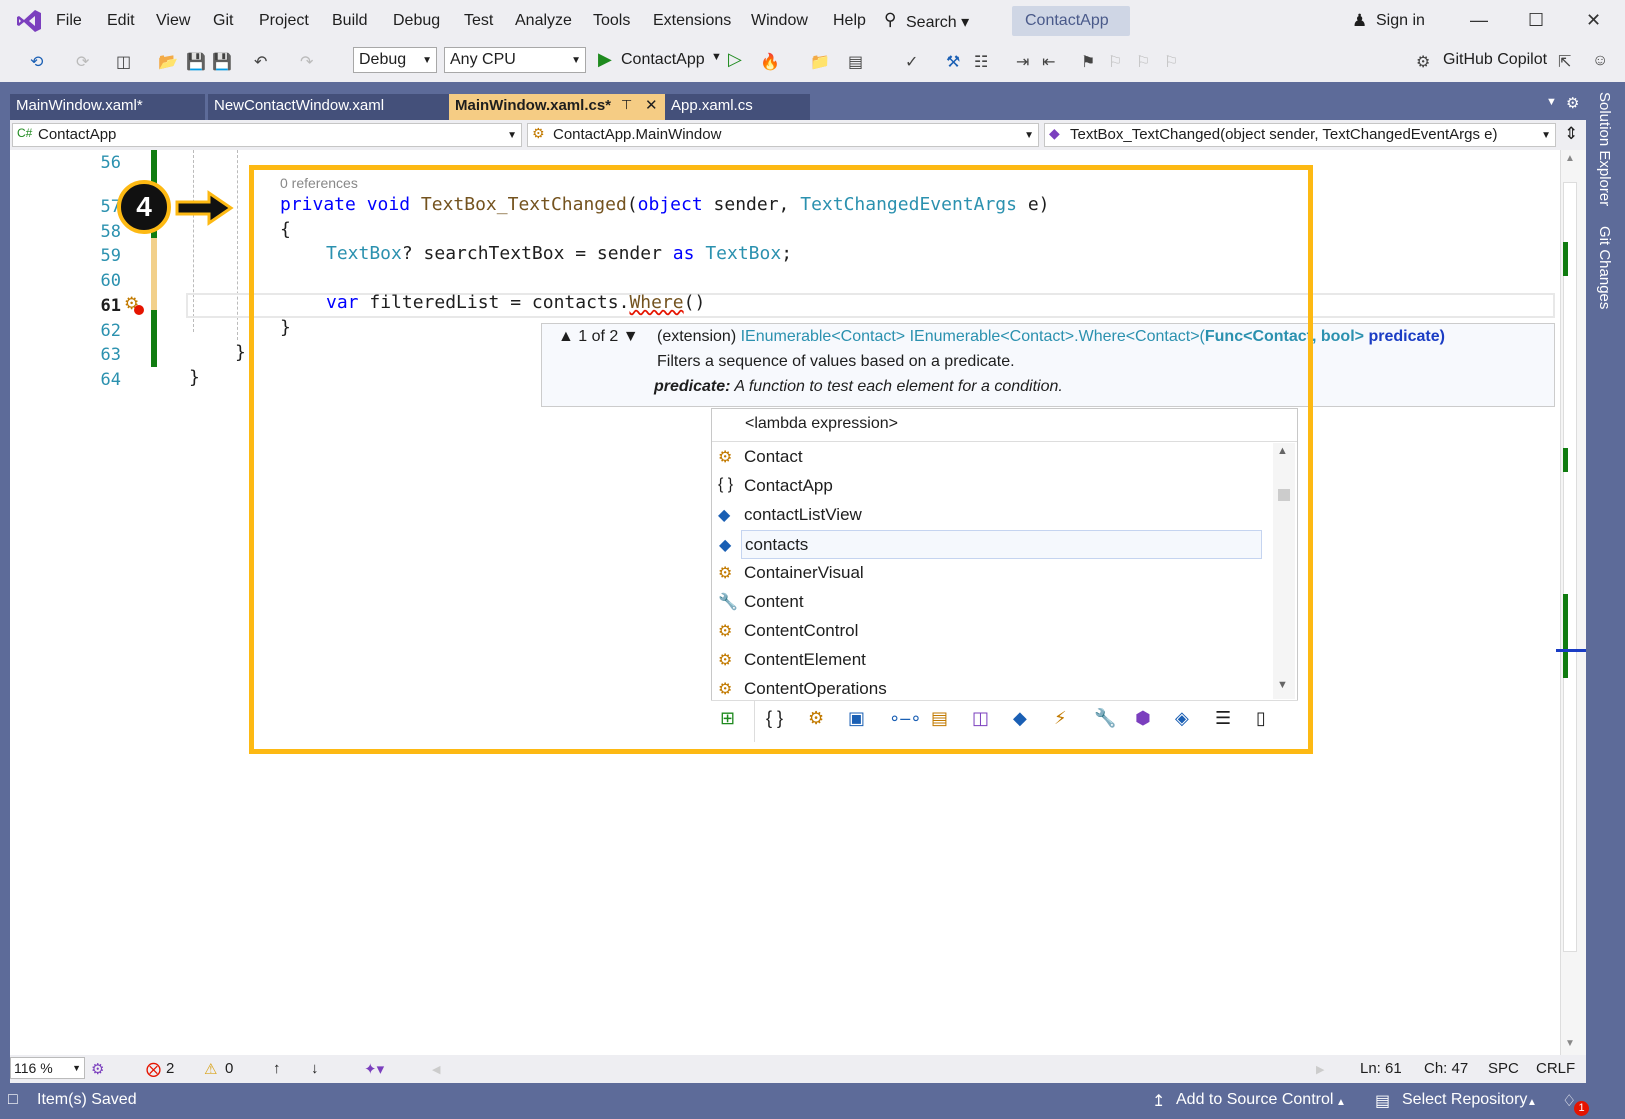 Image resolution: width=1625 pixels, height=1119 pixels. Describe the element at coordinates (1495, 60) in the screenshot. I see `copilot-button: GitHub Copilot` at that location.